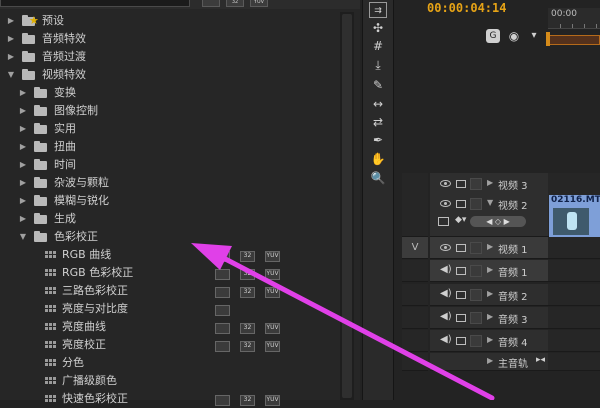 The image size is (600, 408). What do you see at coordinates (169, 273) in the screenshot?
I see `tree-item: RGB 色彩校正 32 YUV` at bounding box center [169, 273].